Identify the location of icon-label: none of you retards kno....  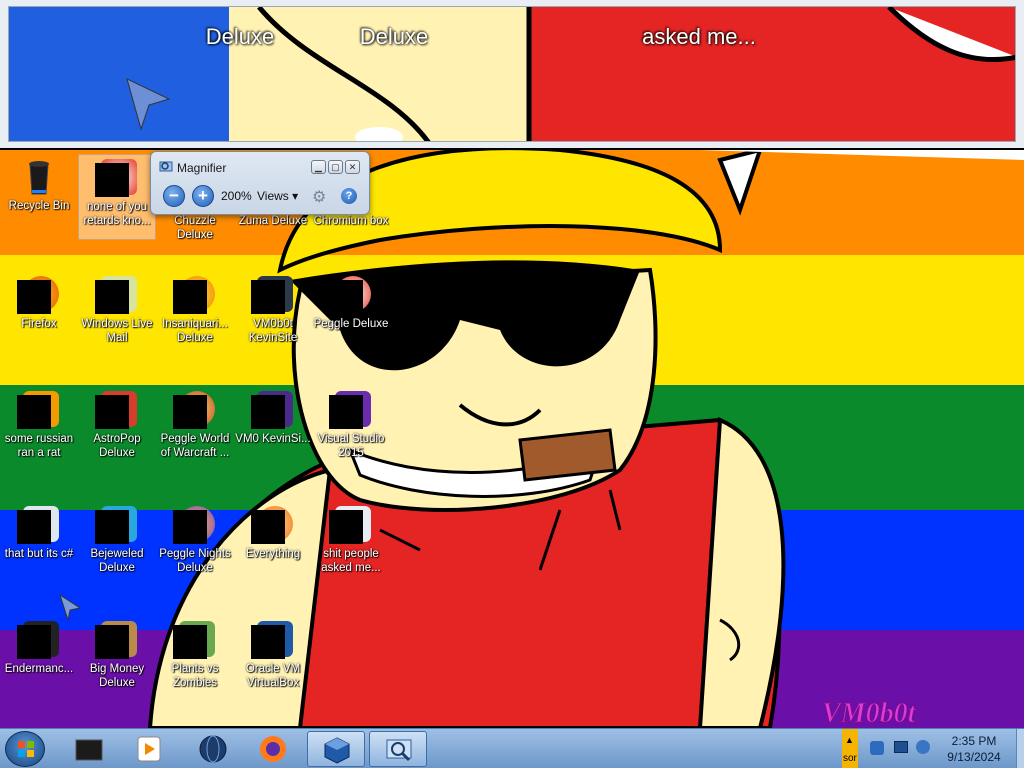
(117, 214).